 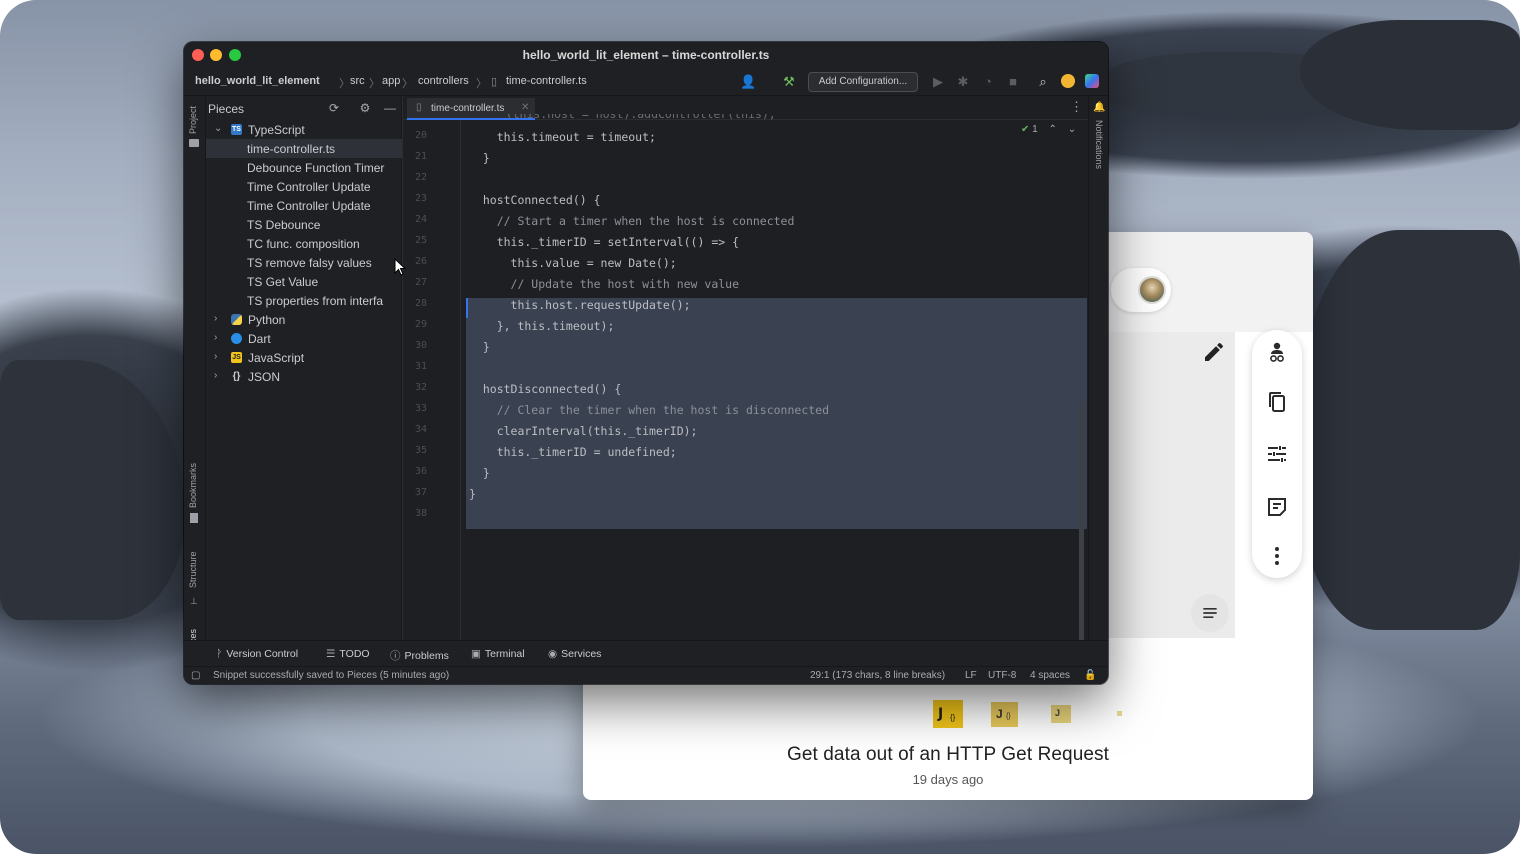 I want to click on breadcrumb-controllers: controllers, so click(x=443, y=81).